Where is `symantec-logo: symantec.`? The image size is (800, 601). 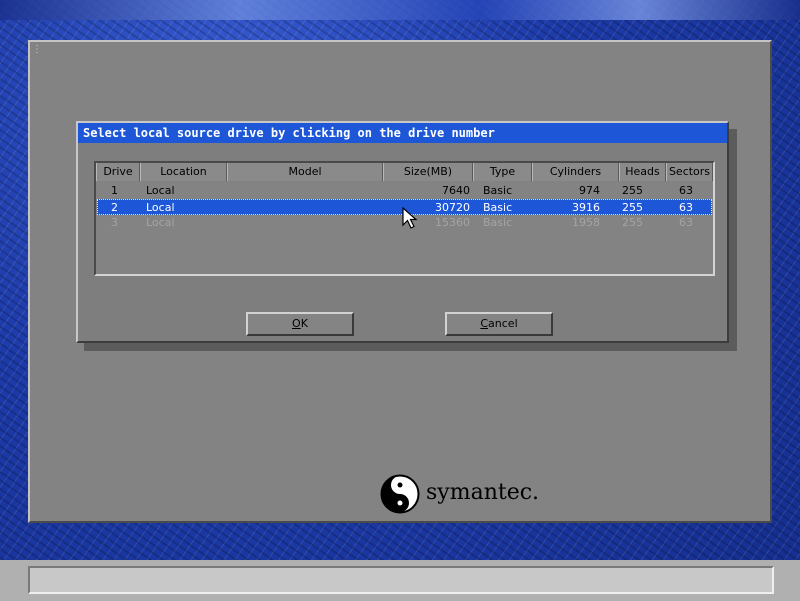
symantec-logo: symantec. is located at coordinates (470, 494).